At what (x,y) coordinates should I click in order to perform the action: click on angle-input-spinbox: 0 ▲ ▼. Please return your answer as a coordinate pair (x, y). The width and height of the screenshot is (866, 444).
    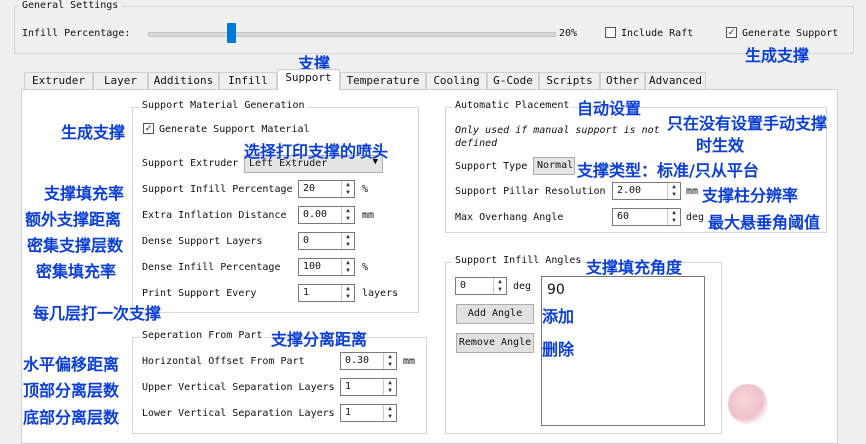
    Looking at the image, I should click on (481, 286).